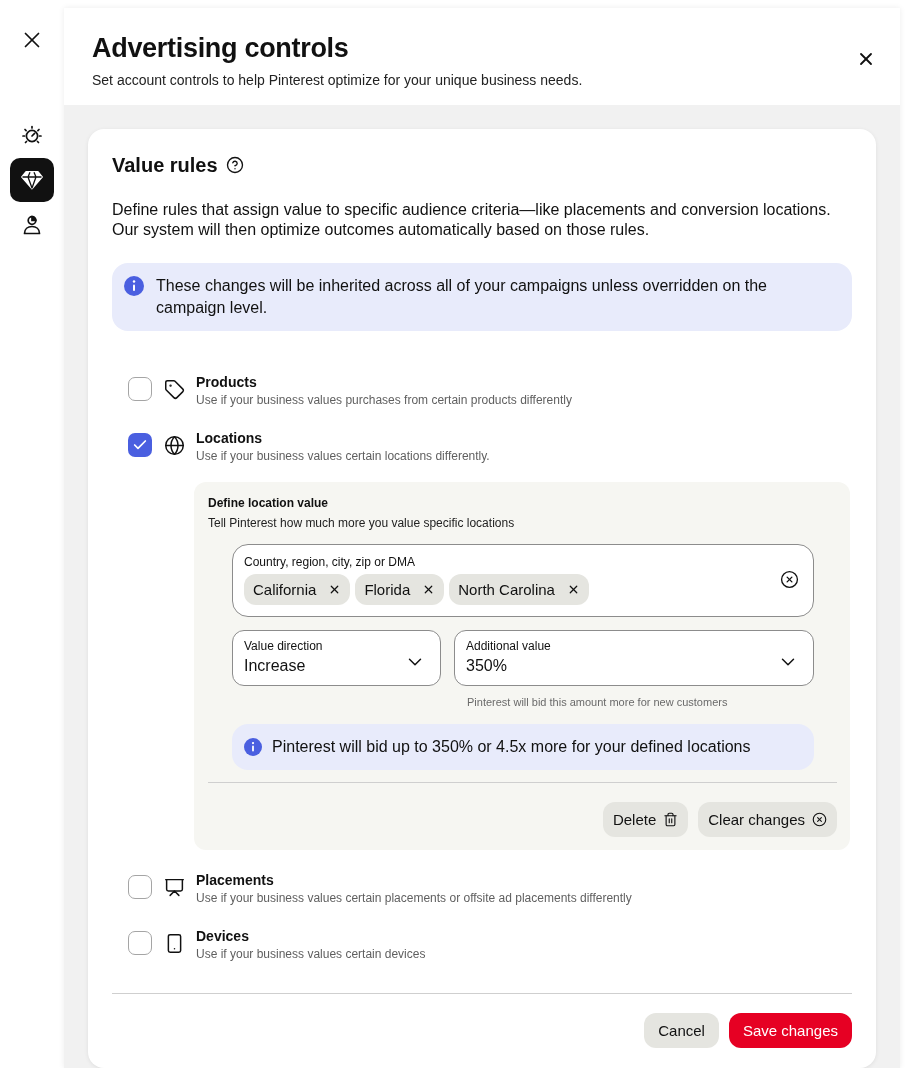 The width and height of the screenshot is (908, 1068). Describe the element at coordinates (400, 589) in the screenshot. I see `location-chip: Florida` at that location.